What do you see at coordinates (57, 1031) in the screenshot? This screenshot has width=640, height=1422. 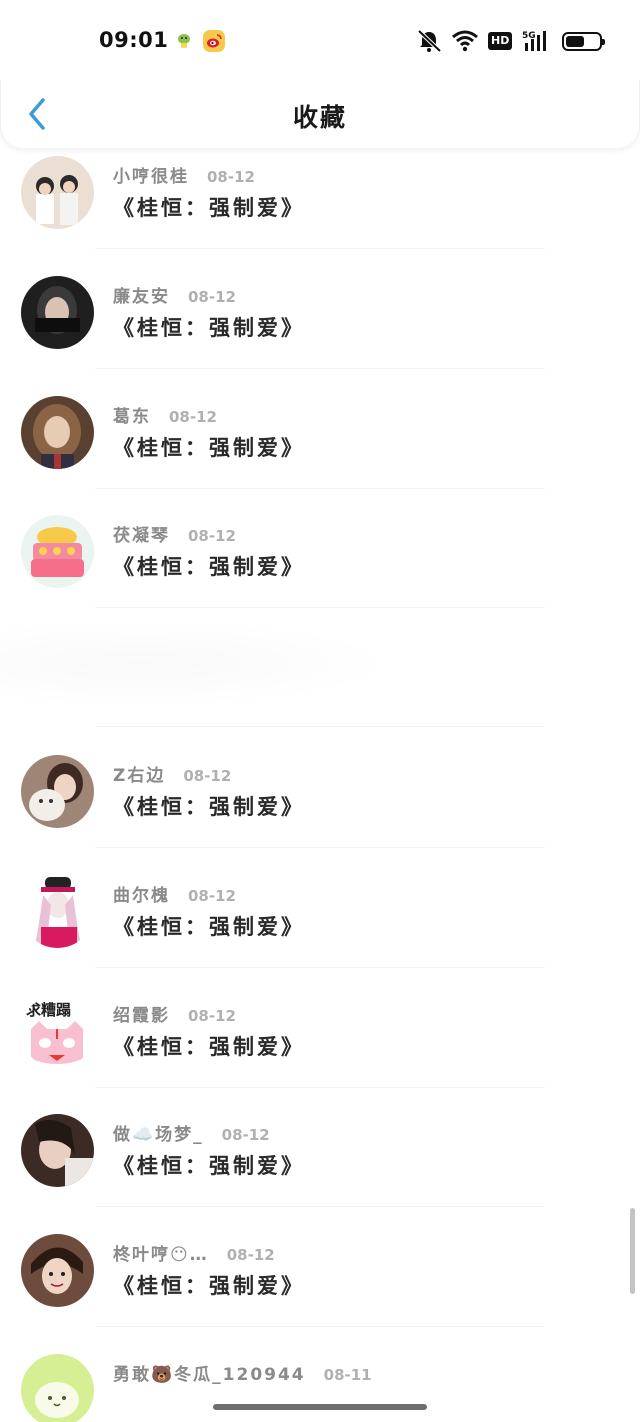 I see `avatar: 求糟蹋` at bounding box center [57, 1031].